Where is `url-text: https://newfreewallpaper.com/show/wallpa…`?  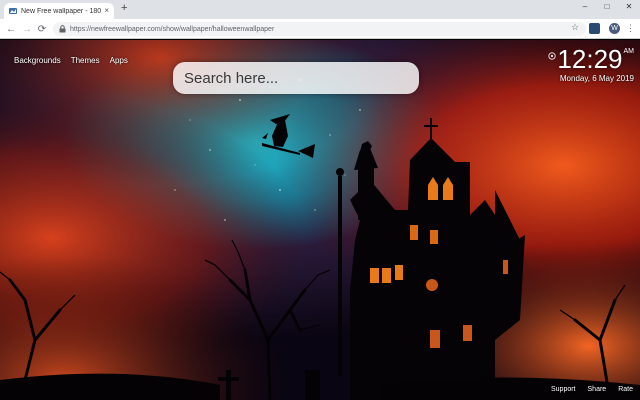 url-text: https://newfreewallpaper.com/show/wallpa… is located at coordinates (172, 29).